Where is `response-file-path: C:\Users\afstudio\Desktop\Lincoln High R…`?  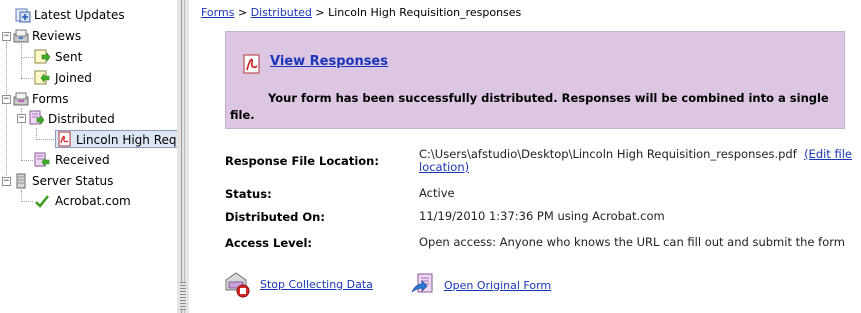
response-file-path: C:\Users\afstudio\Desktop\Lincoln High R… is located at coordinates (608, 154).